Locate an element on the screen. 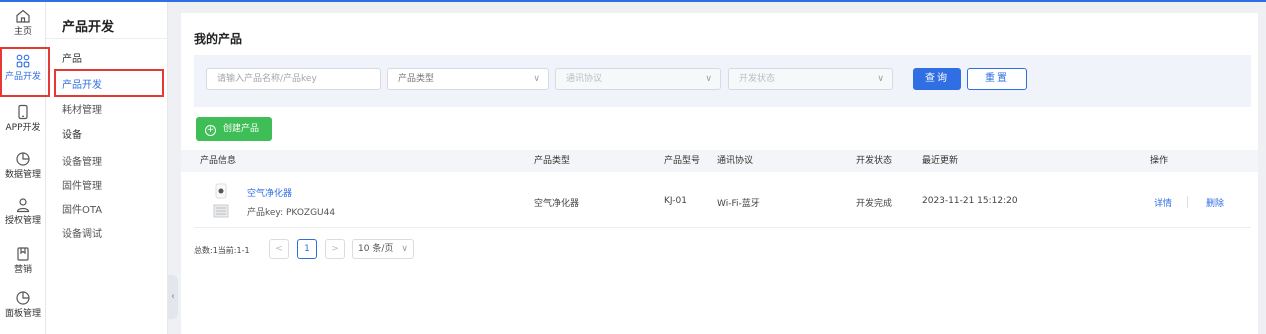 Image resolution: width=1266 pixels, height=334 pixels. protocol-select: 通讯协议 ∨ is located at coordinates (638, 79).